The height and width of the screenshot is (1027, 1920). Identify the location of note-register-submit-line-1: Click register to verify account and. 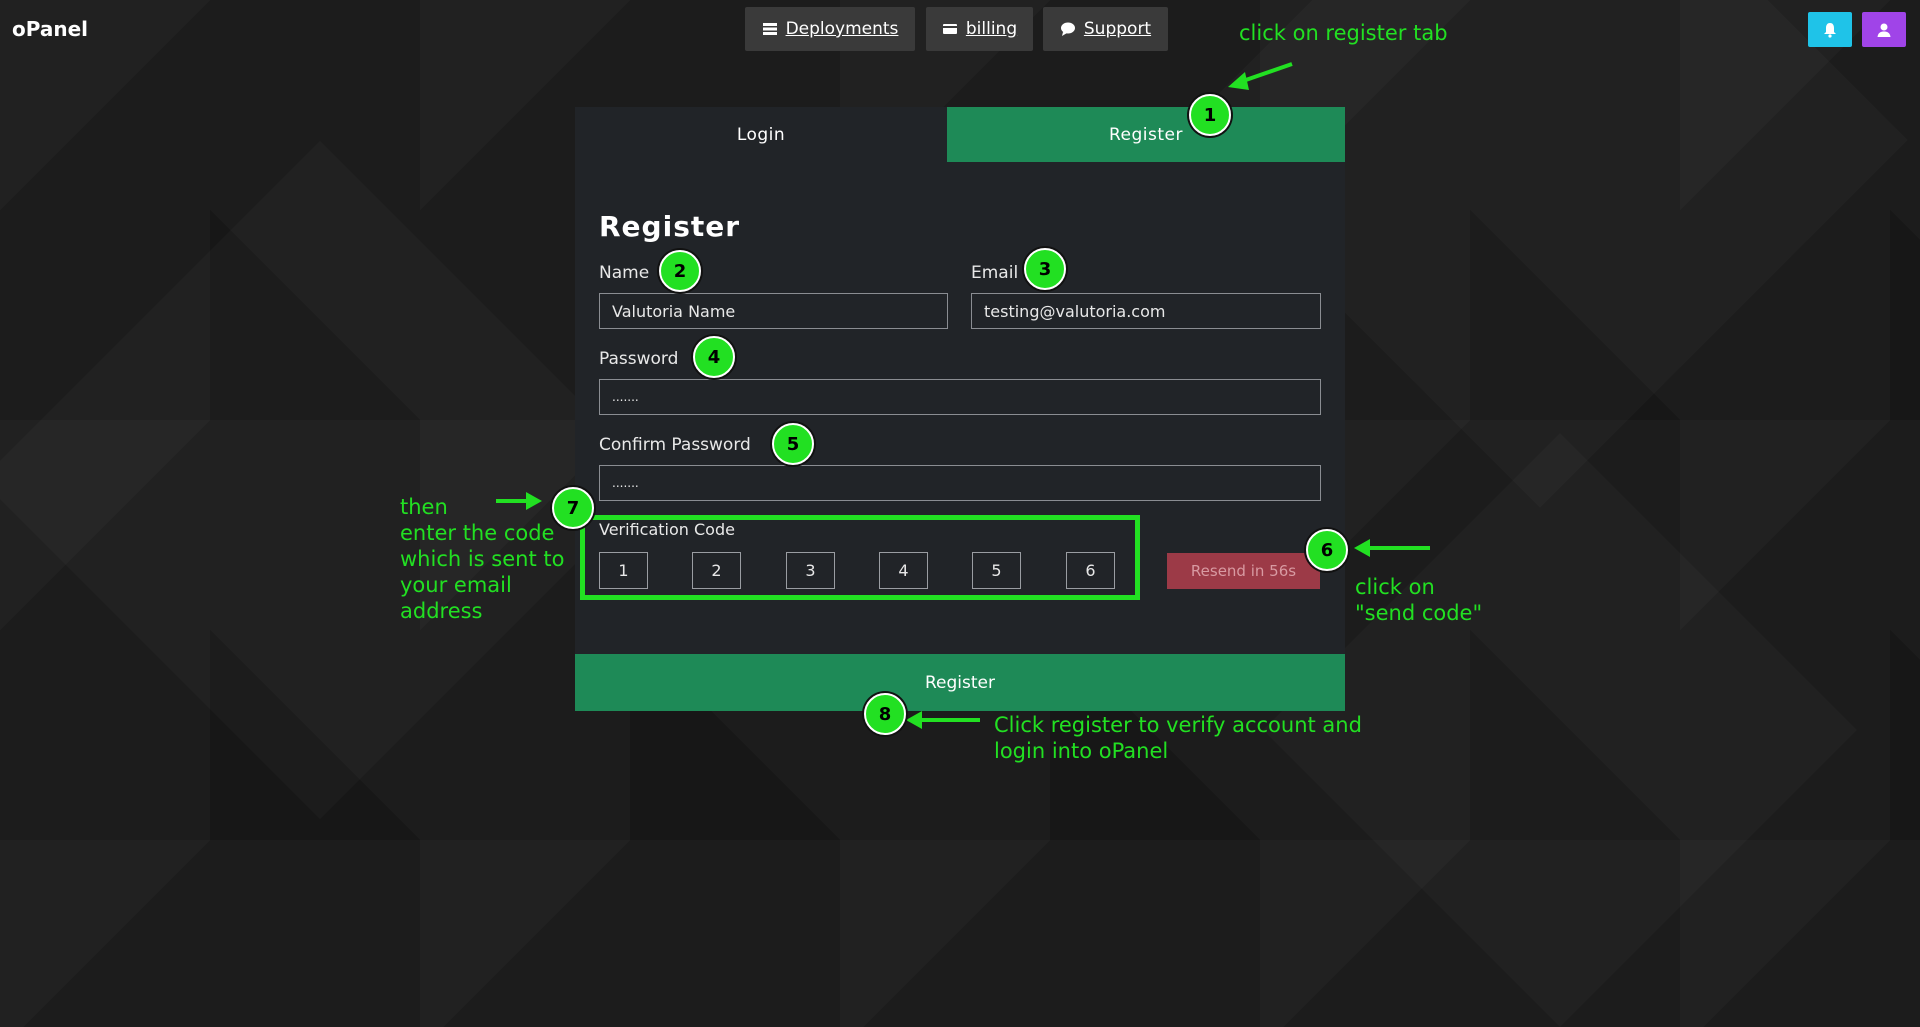
(1178, 725).